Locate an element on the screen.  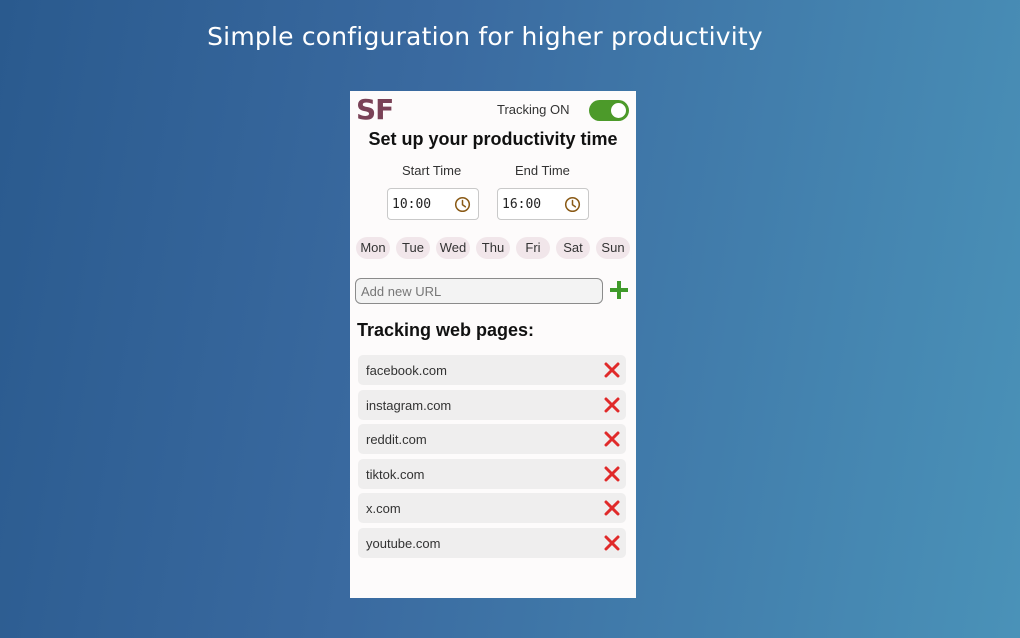
url-input is located at coordinates (479, 291).